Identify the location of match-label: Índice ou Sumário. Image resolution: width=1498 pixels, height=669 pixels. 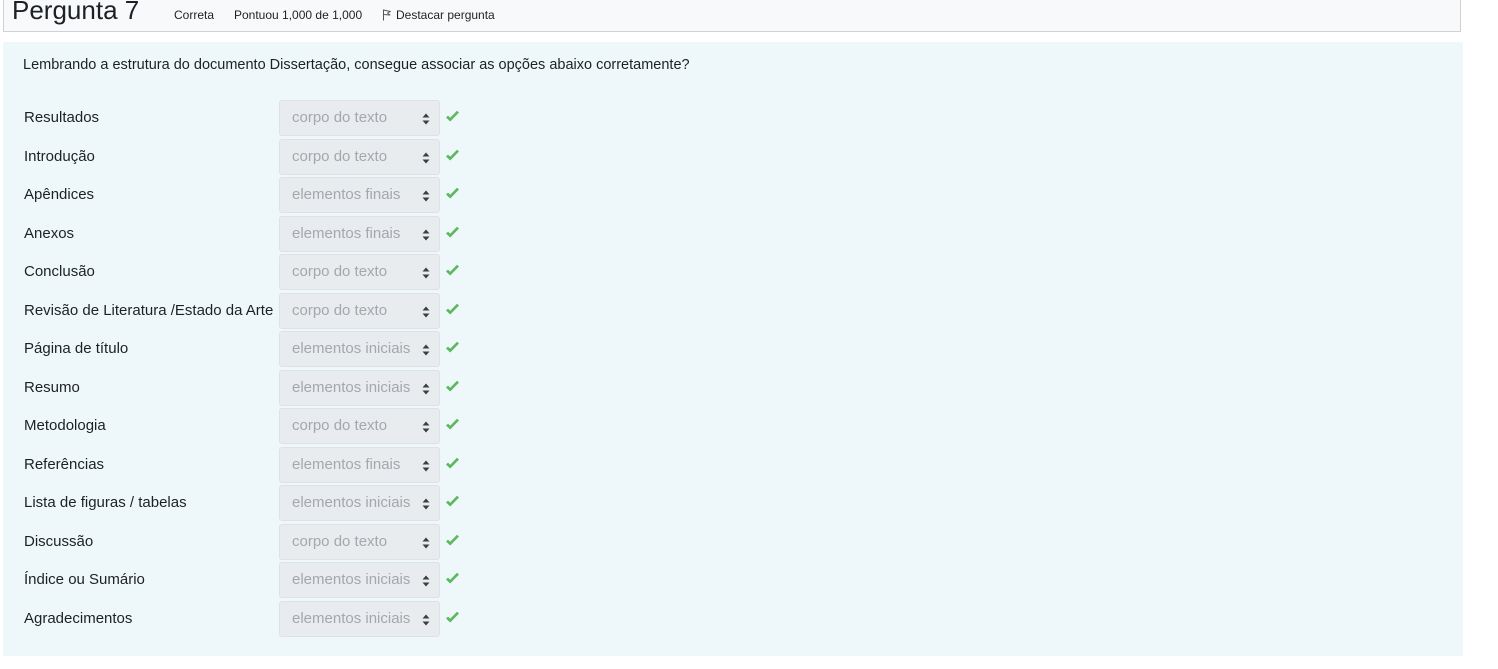
(84, 579).